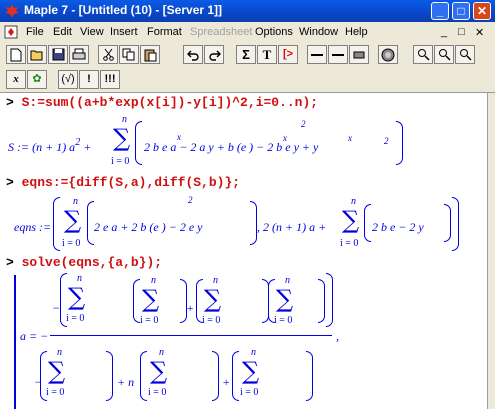 Image resolution: width=495 pixels, height=409 pixels. Describe the element at coordinates (110, 79) in the screenshot. I see `execute-all-button: !!!` at that location.